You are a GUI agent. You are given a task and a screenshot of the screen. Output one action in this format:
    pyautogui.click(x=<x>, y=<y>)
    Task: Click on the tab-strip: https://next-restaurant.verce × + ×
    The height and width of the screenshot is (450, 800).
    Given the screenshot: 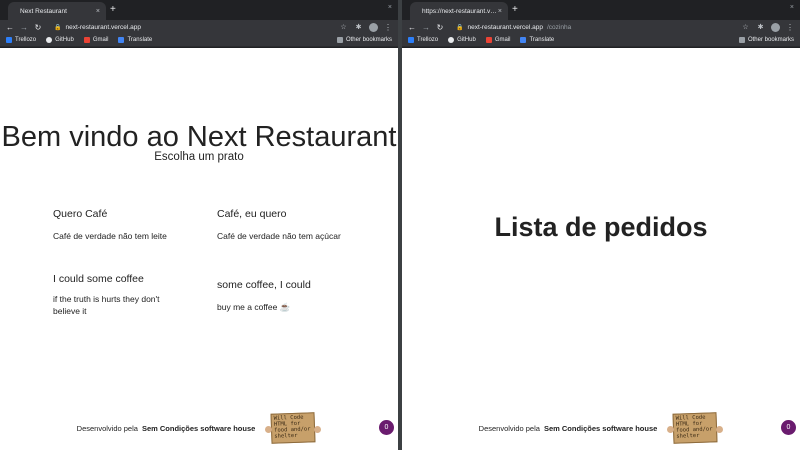 What is the action you would take?
    pyautogui.click(x=601, y=10)
    